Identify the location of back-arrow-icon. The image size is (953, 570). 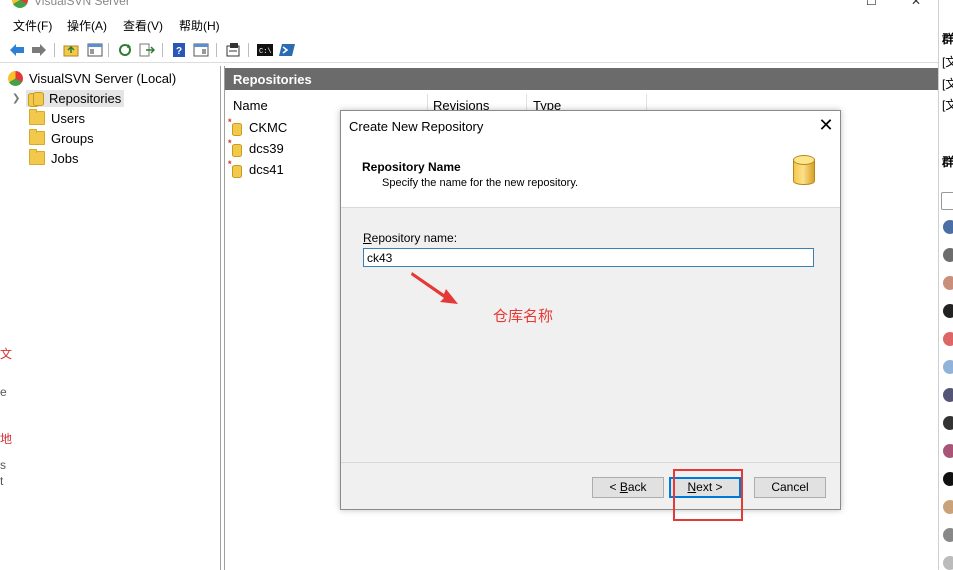
(17, 50).